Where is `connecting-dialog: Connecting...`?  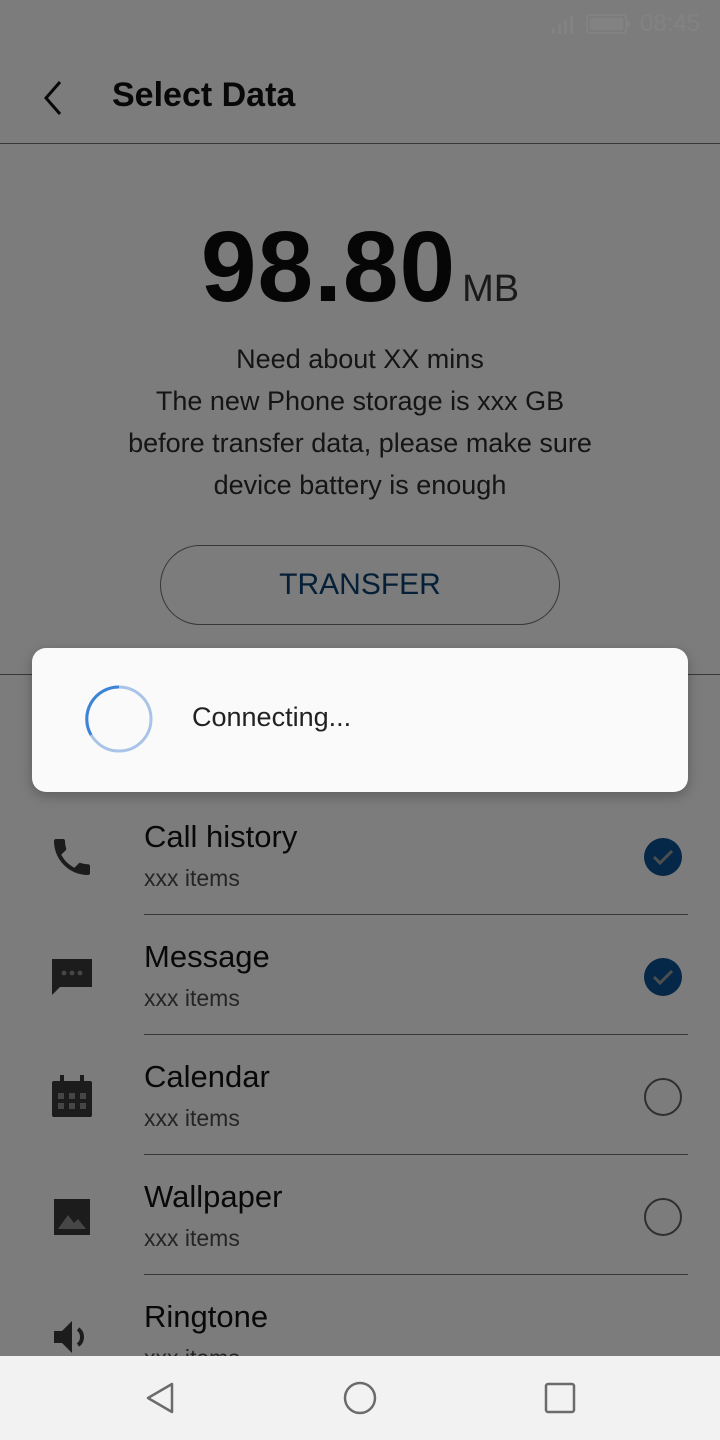 connecting-dialog: Connecting... is located at coordinates (360, 720).